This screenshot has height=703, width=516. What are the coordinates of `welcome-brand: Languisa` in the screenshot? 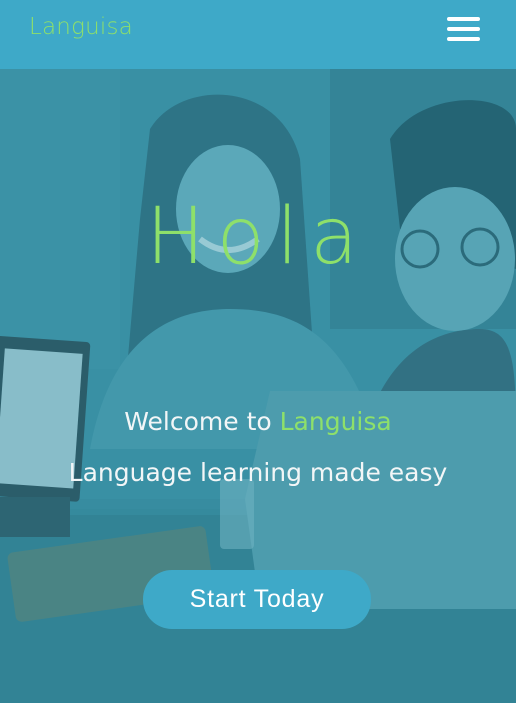 It's located at (335, 421).